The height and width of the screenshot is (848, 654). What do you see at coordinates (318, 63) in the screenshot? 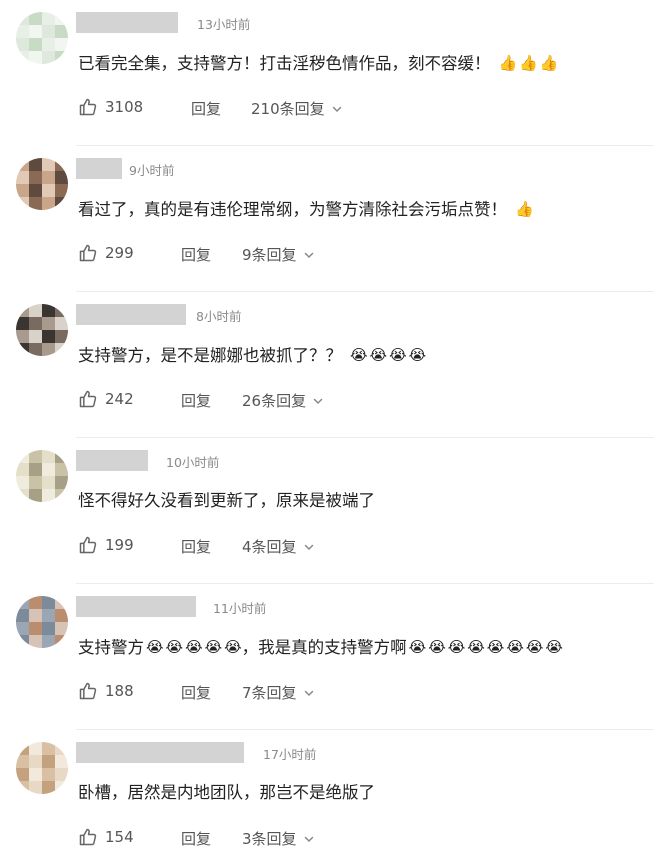
I see `comment-text: 已看完全集，支持警方！打击淫秽色情作品，刻不容缓！ 👍 👍 👍` at bounding box center [318, 63].